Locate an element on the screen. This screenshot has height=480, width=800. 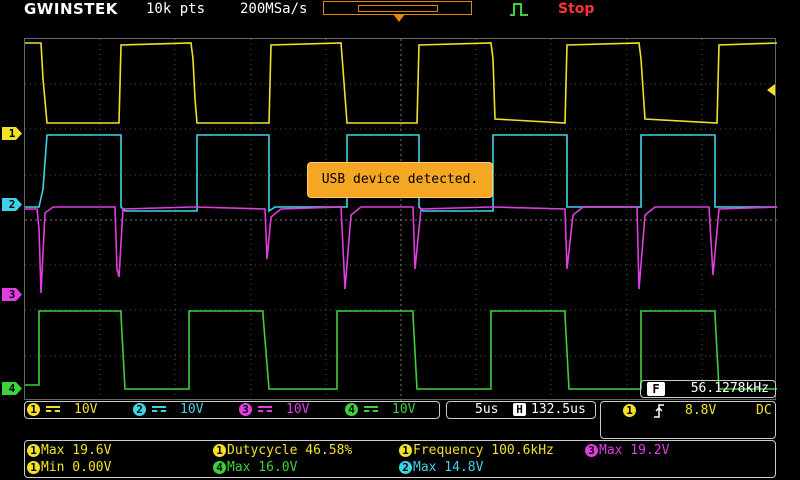
trigger-panel: 1 8.8V DC is located at coordinates (688, 420).